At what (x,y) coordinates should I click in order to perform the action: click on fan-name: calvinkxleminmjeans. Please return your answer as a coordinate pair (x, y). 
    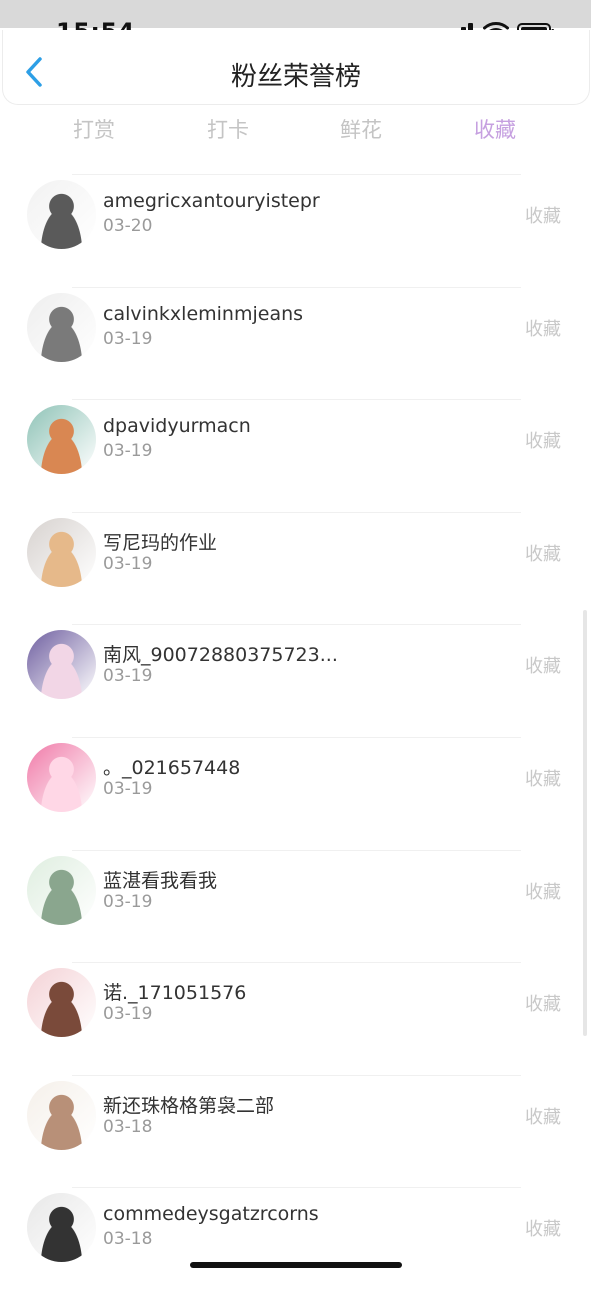
    Looking at the image, I should click on (203, 313).